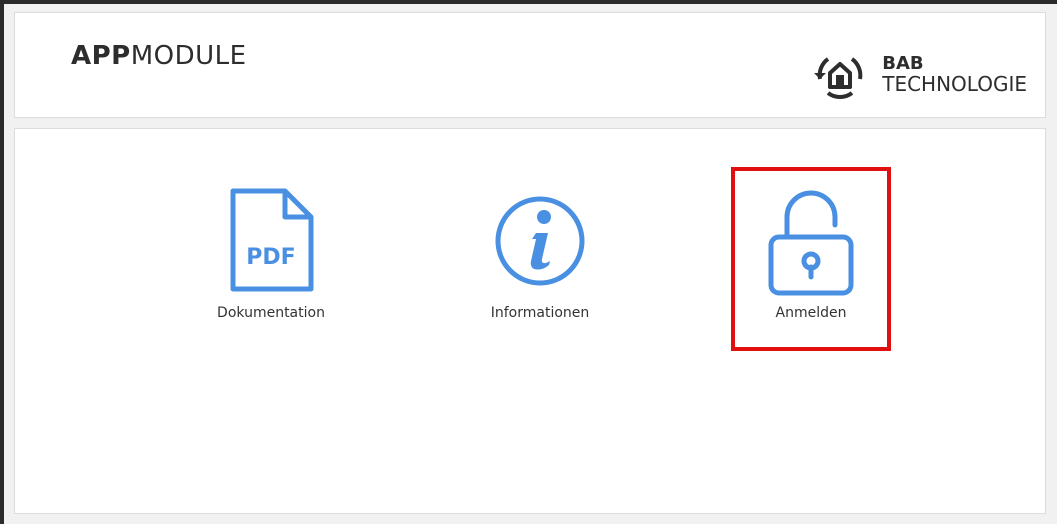  What do you see at coordinates (101, 56) in the screenshot?
I see `app-title-bold: APP` at bounding box center [101, 56].